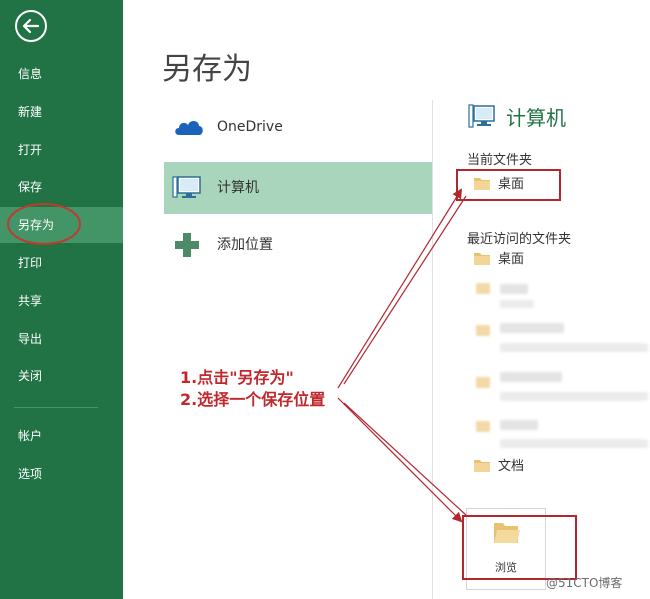 The height and width of the screenshot is (599, 650). Describe the element at coordinates (584, 583) in the screenshot. I see `watermark: @51CTO博客` at that location.